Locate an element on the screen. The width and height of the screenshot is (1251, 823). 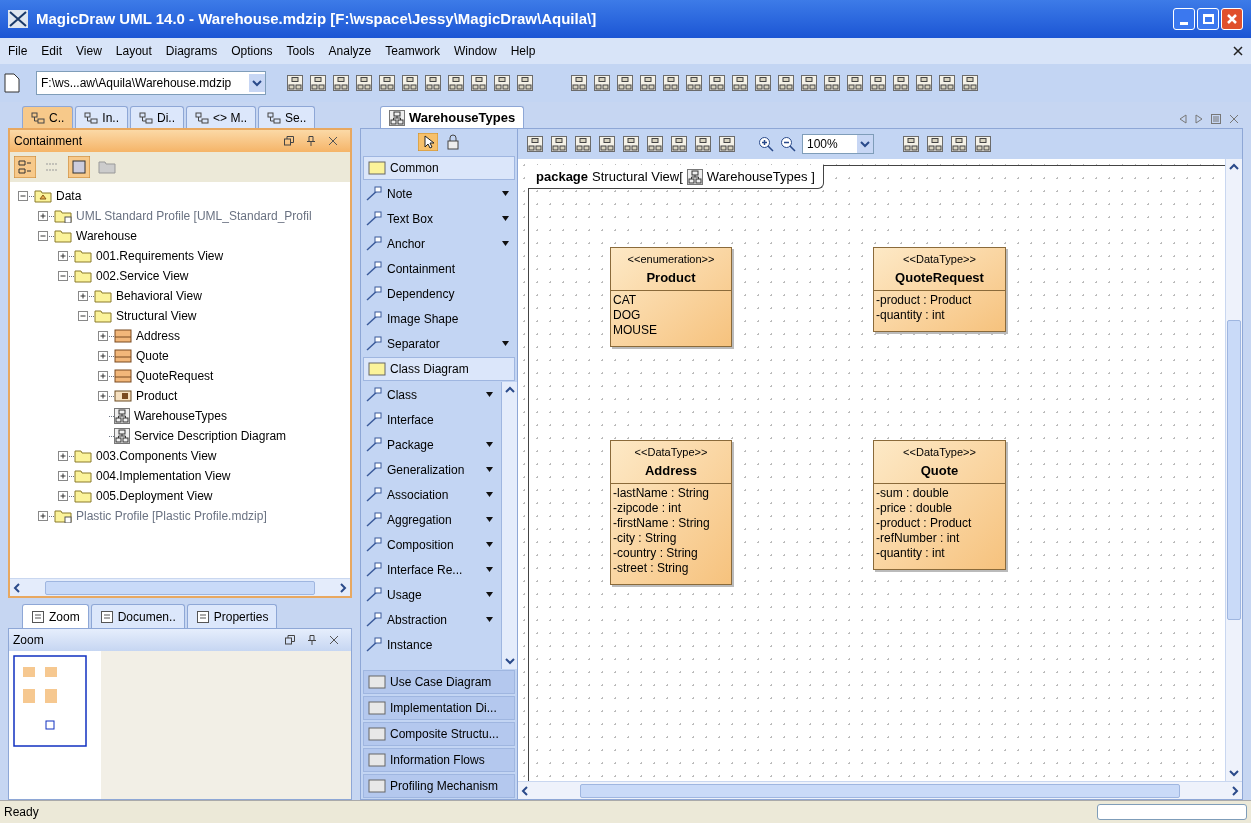
palette-item: Note is located at coordinates (439, 193).